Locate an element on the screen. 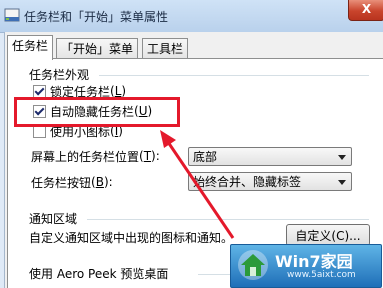 The image size is (383, 288). win7-home-logo-icon is located at coordinates (253, 265).